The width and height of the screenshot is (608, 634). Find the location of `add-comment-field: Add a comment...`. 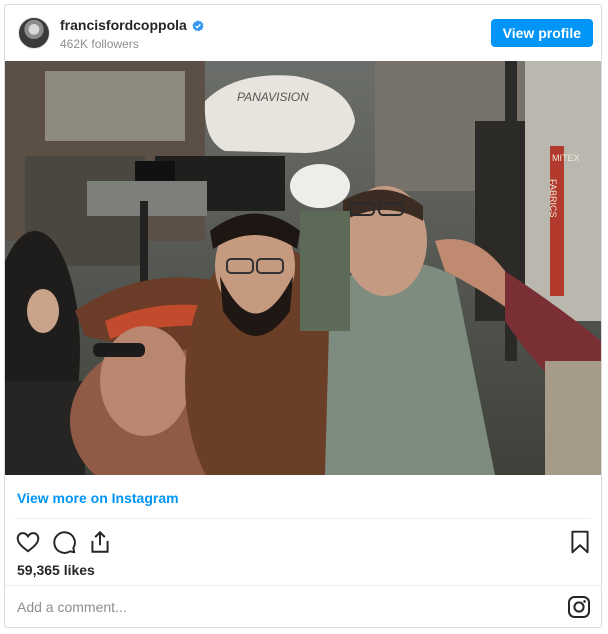

add-comment-field: Add a comment... is located at coordinates (72, 607).